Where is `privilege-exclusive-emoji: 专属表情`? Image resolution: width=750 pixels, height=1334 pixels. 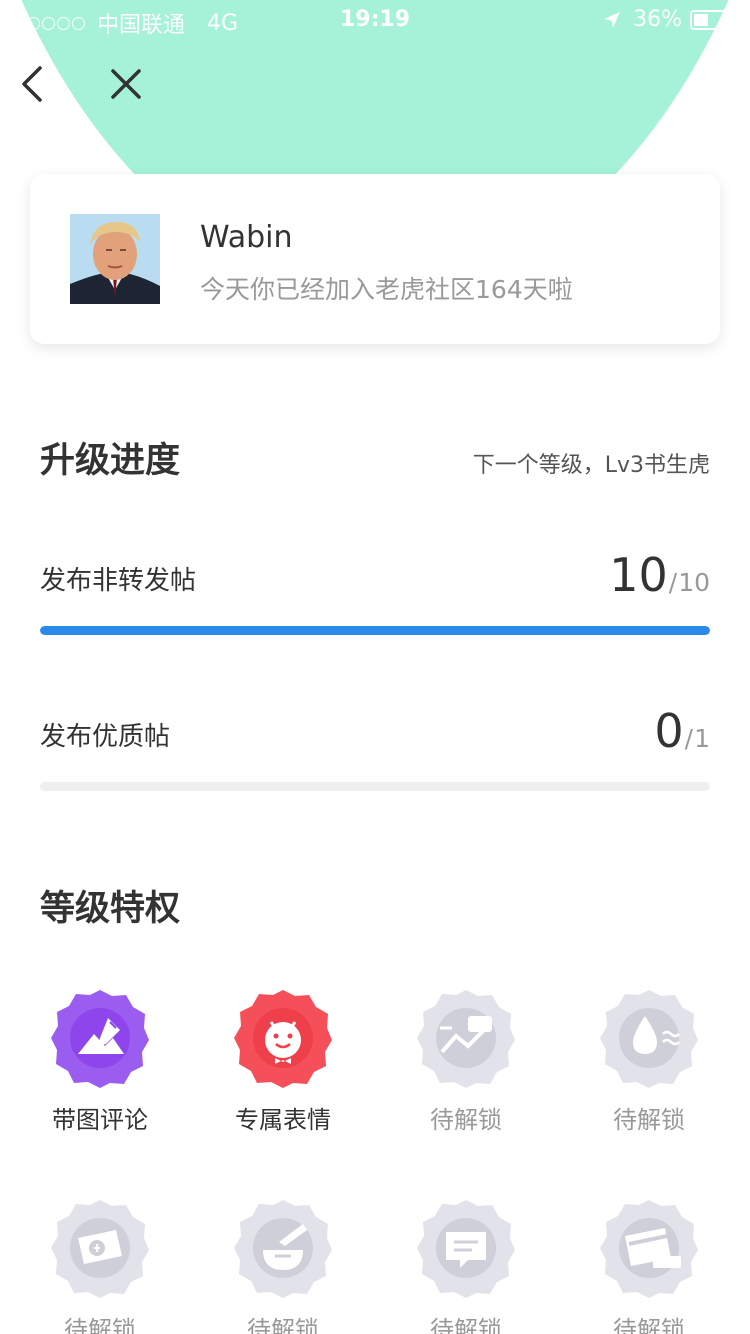
privilege-exclusive-emoji: 专属表情 is located at coordinates (283, 1061).